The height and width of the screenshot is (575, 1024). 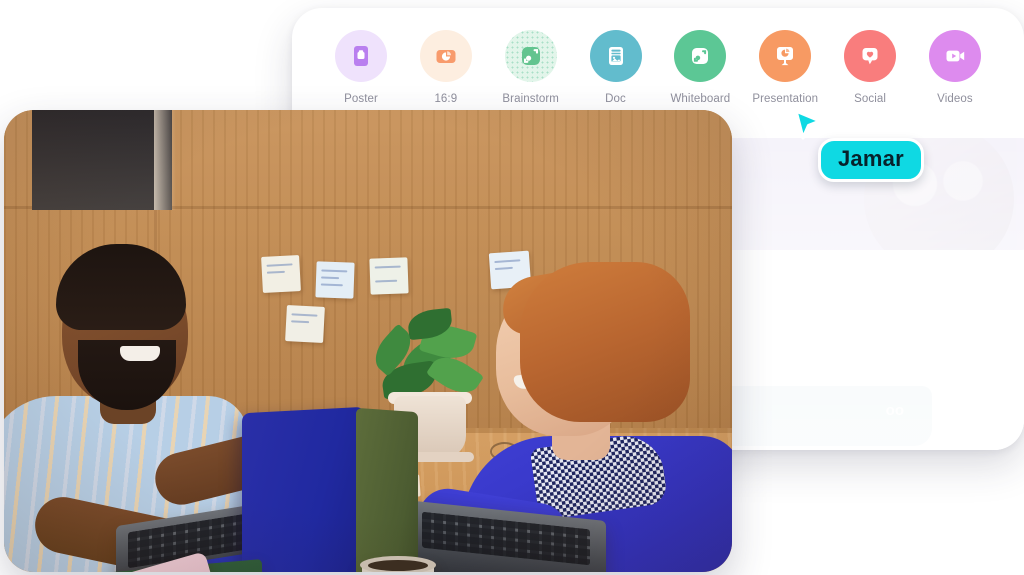 I want to click on template-item-videos: Videos, so click(x=955, y=67).